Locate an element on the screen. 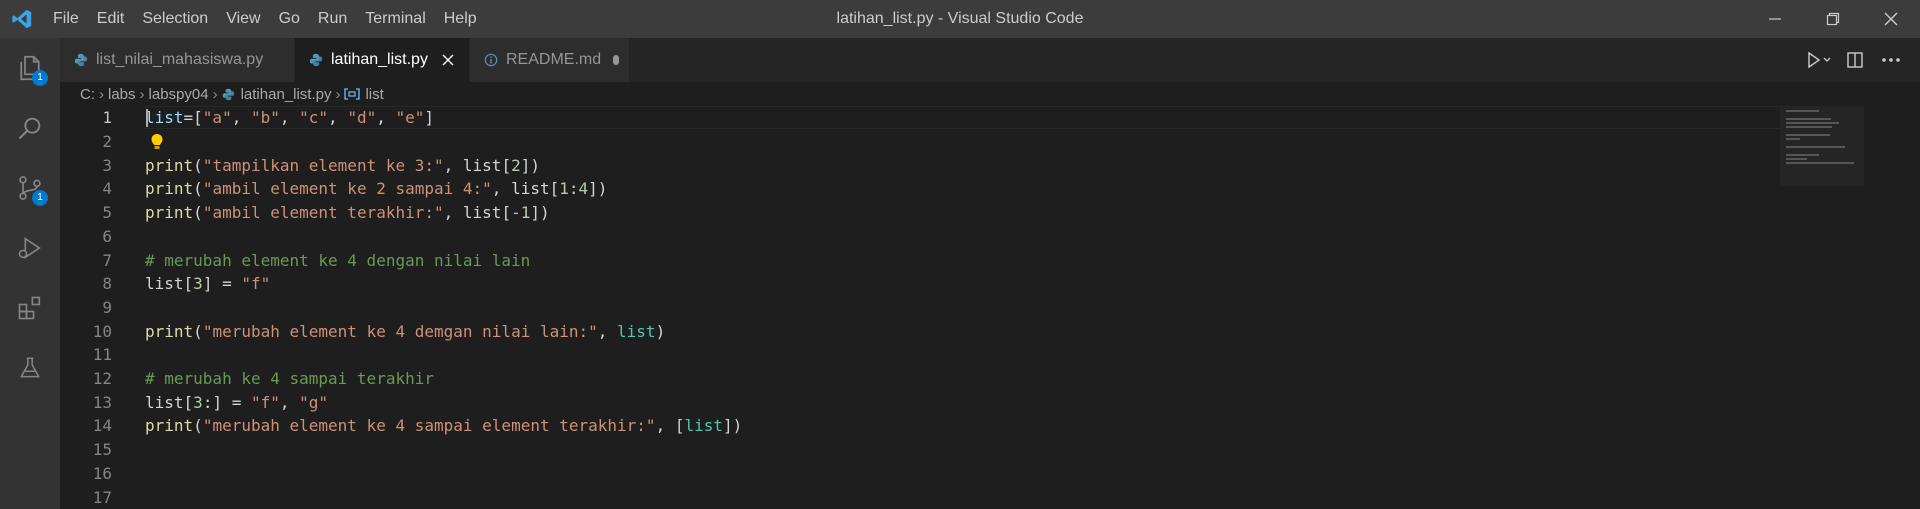 The height and width of the screenshot is (509, 1920). line-number: 8 is located at coordinates (107, 284).